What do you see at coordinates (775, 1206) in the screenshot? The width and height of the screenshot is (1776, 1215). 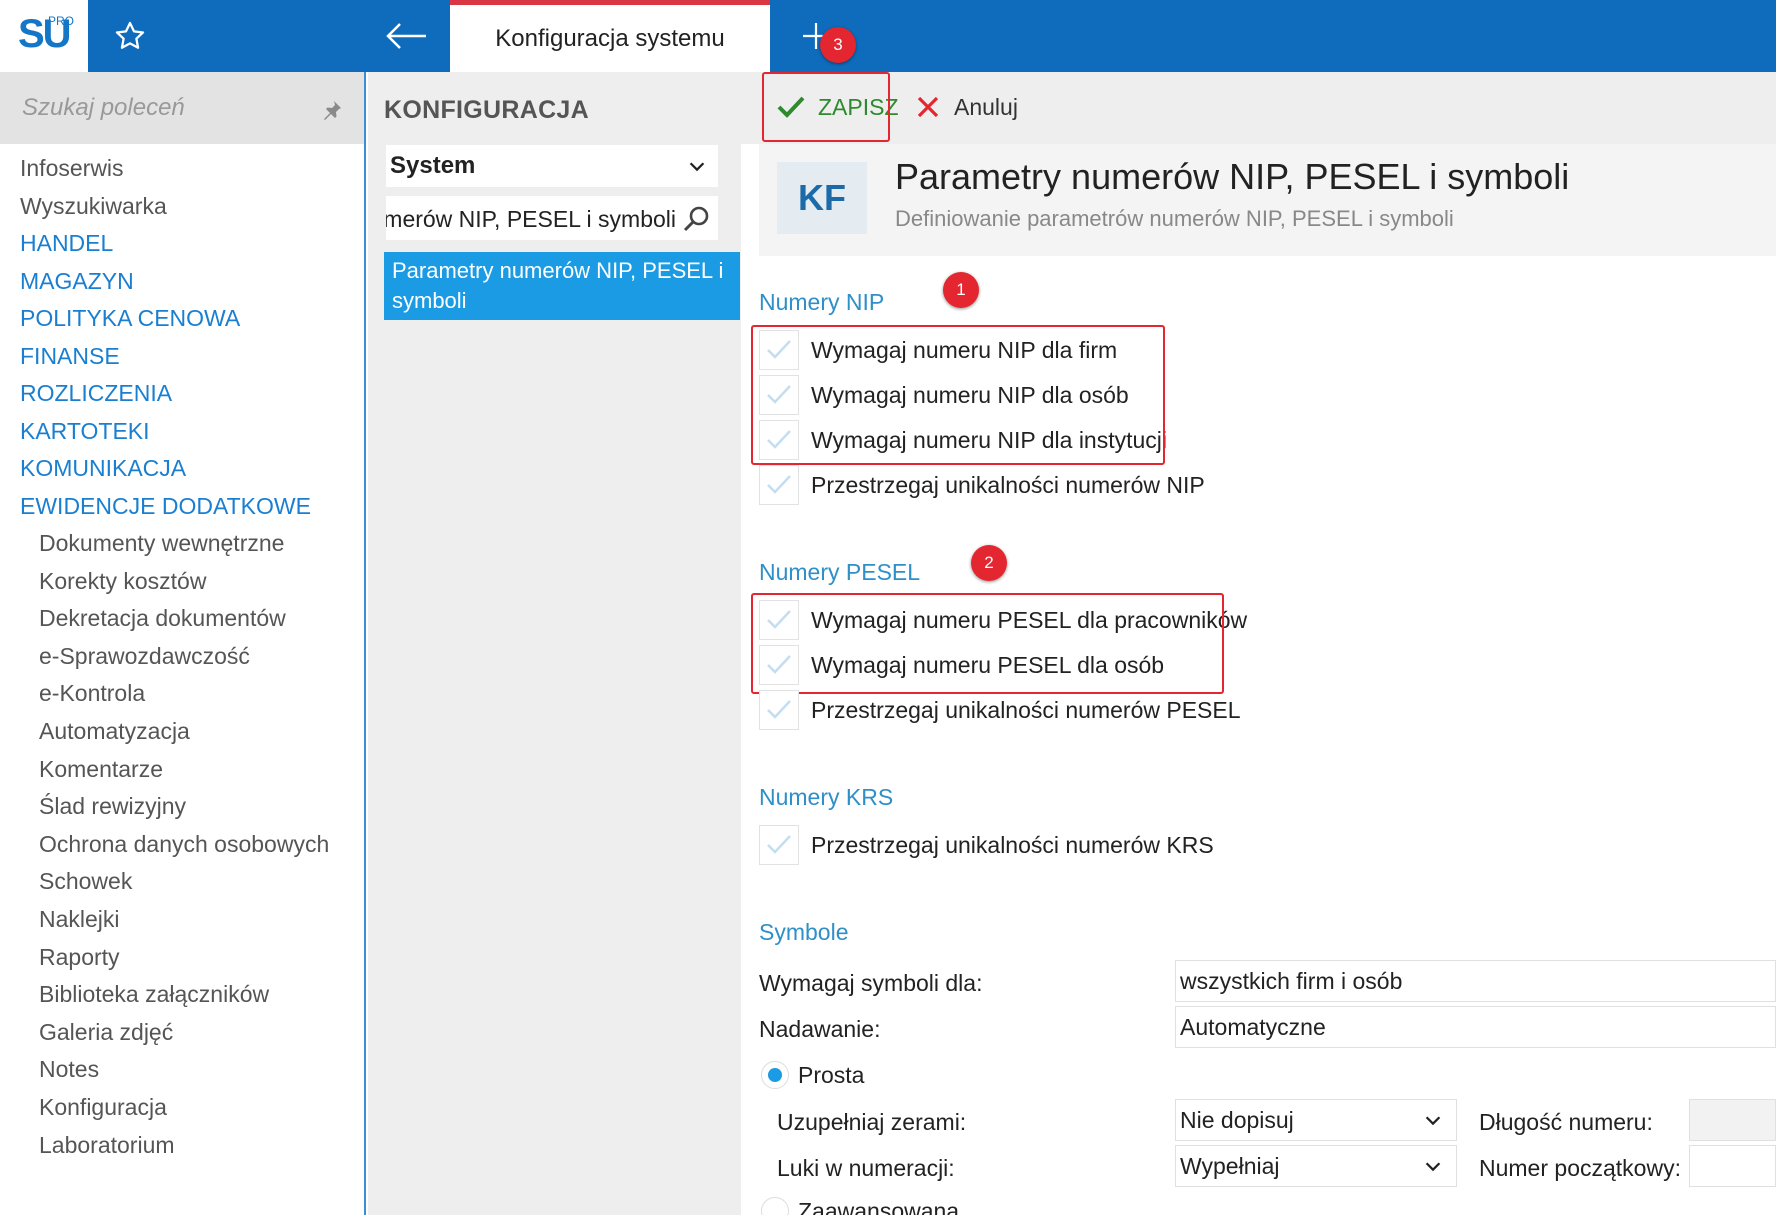 I see `radio-advanced` at bounding box center [775, 1206].